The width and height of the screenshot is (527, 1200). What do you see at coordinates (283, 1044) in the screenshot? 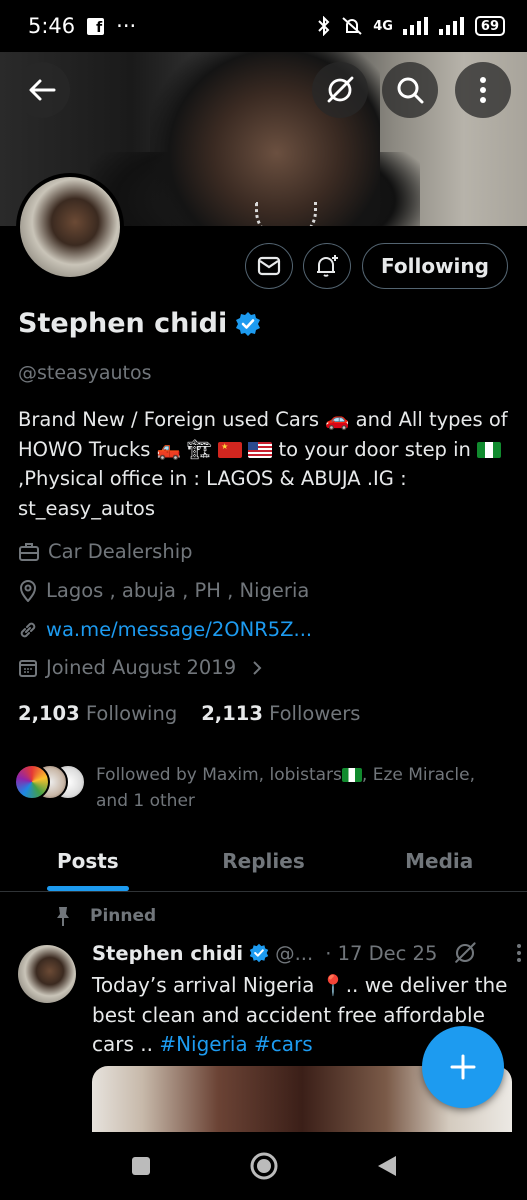
I see `hashtag-cars: #cars` at bounding box center [283, 1044].